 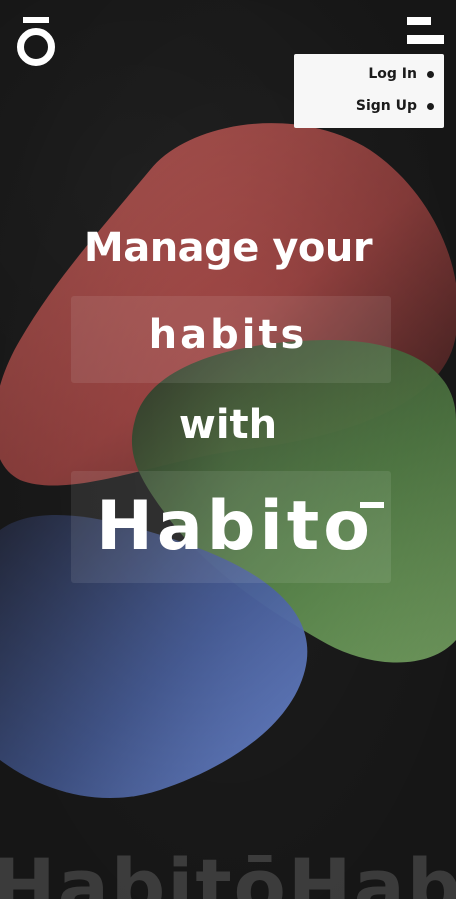 I want to click on brand-macron-icon, so click(x=372, y=505).